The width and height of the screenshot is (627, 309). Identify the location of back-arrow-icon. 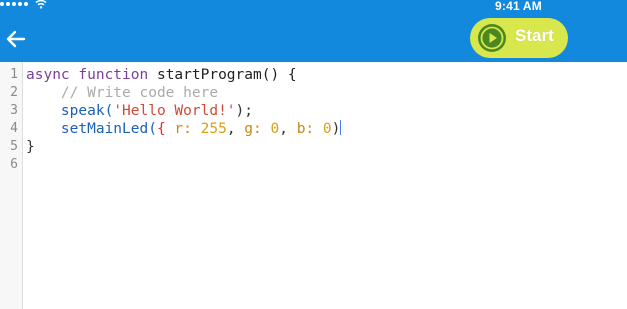
(16, 39).